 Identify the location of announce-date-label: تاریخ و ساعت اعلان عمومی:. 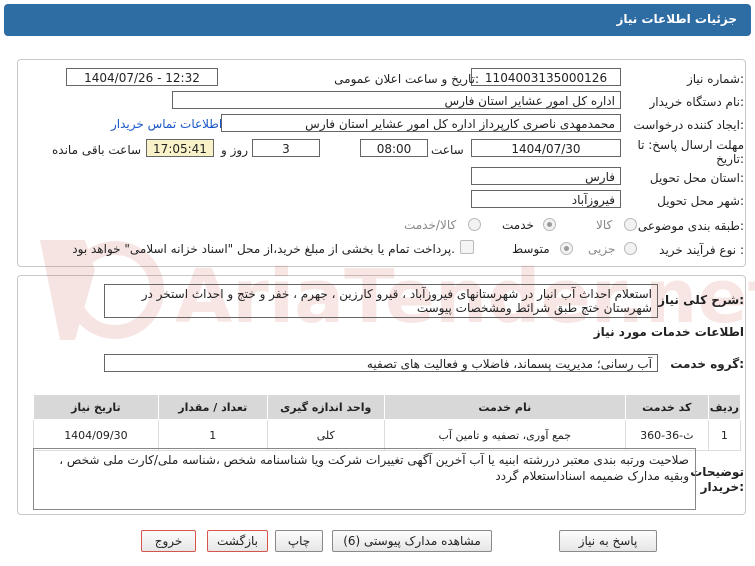
(406, 79).